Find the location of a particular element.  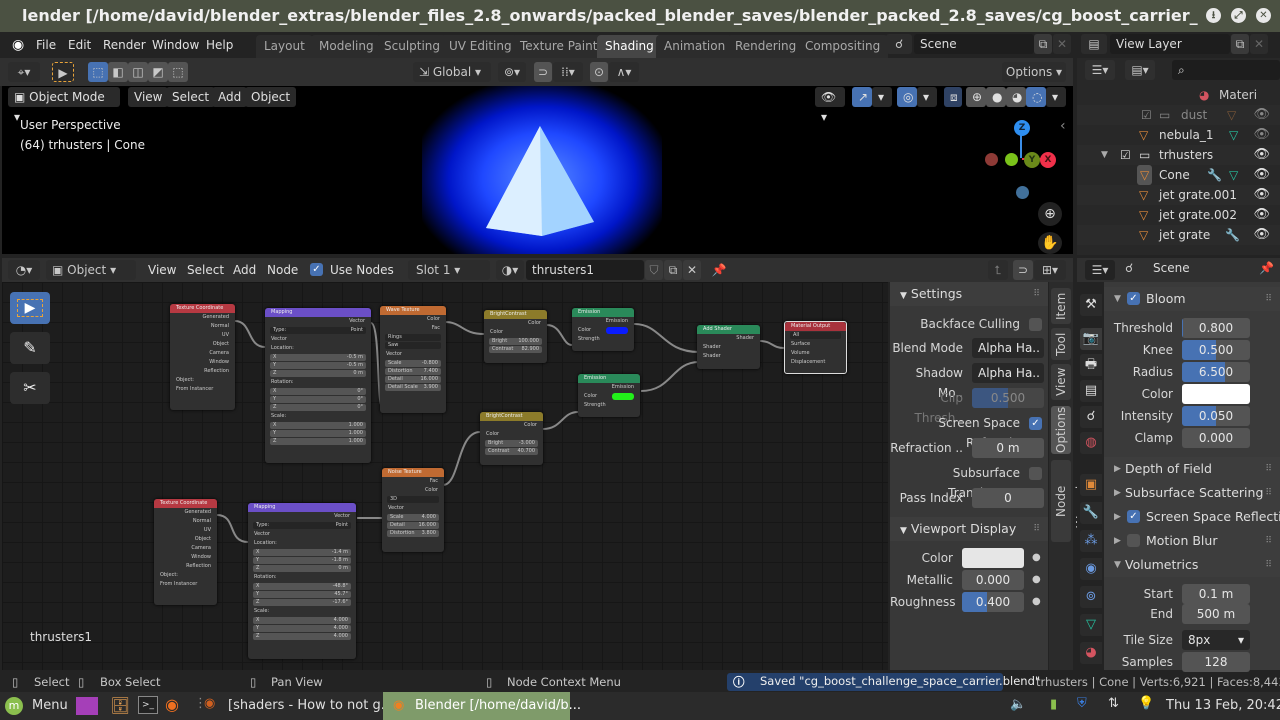

outliner-display-mode-icon: ☰▾ is located at coordinates (1100, 70).